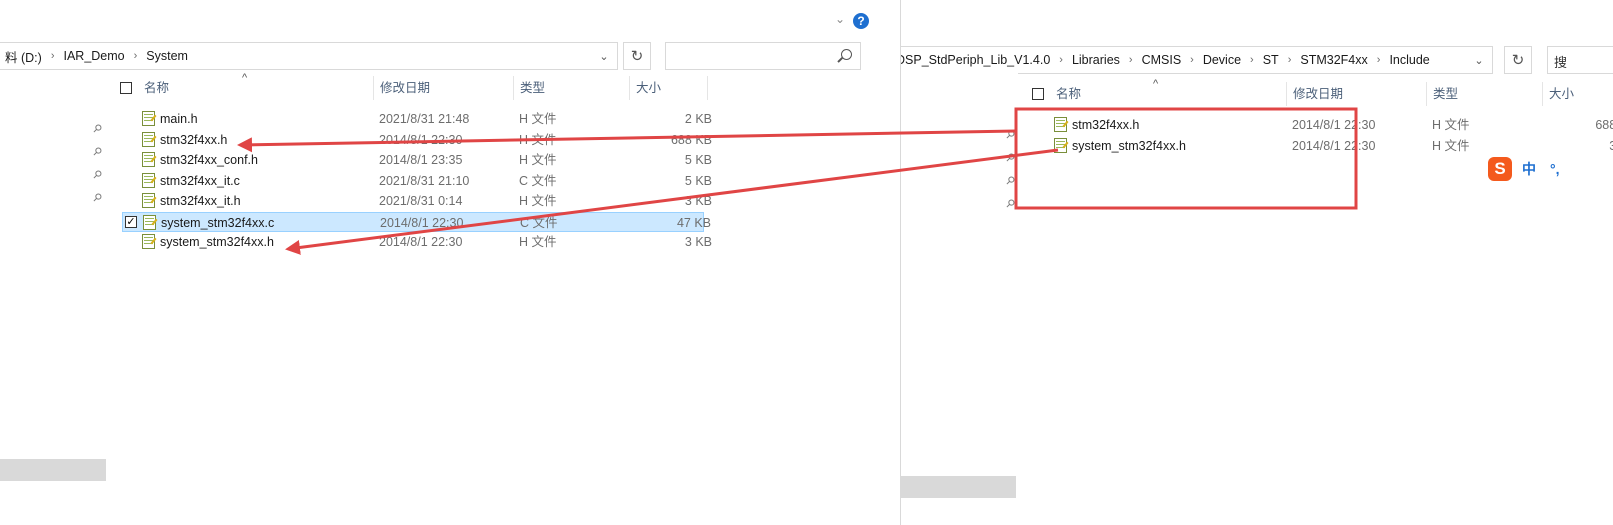 The image size is (1613, 525). I want to click on file-date: 2021/8/31 21:48, so click(424, 119).